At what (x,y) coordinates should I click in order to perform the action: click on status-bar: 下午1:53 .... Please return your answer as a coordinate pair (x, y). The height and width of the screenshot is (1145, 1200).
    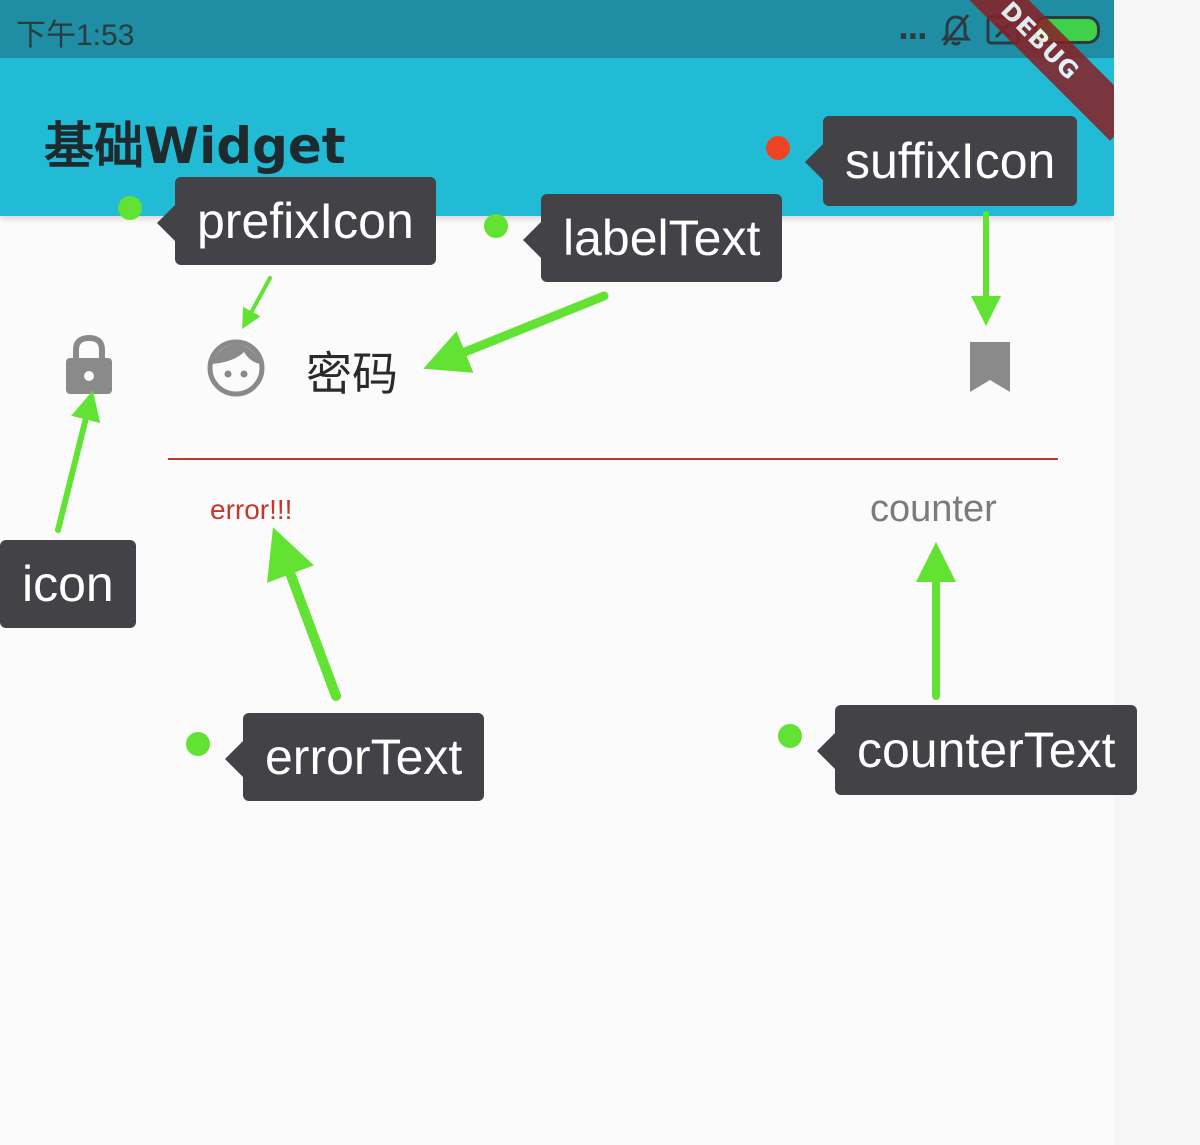
    Looking at the image, I should click on (557, 29).